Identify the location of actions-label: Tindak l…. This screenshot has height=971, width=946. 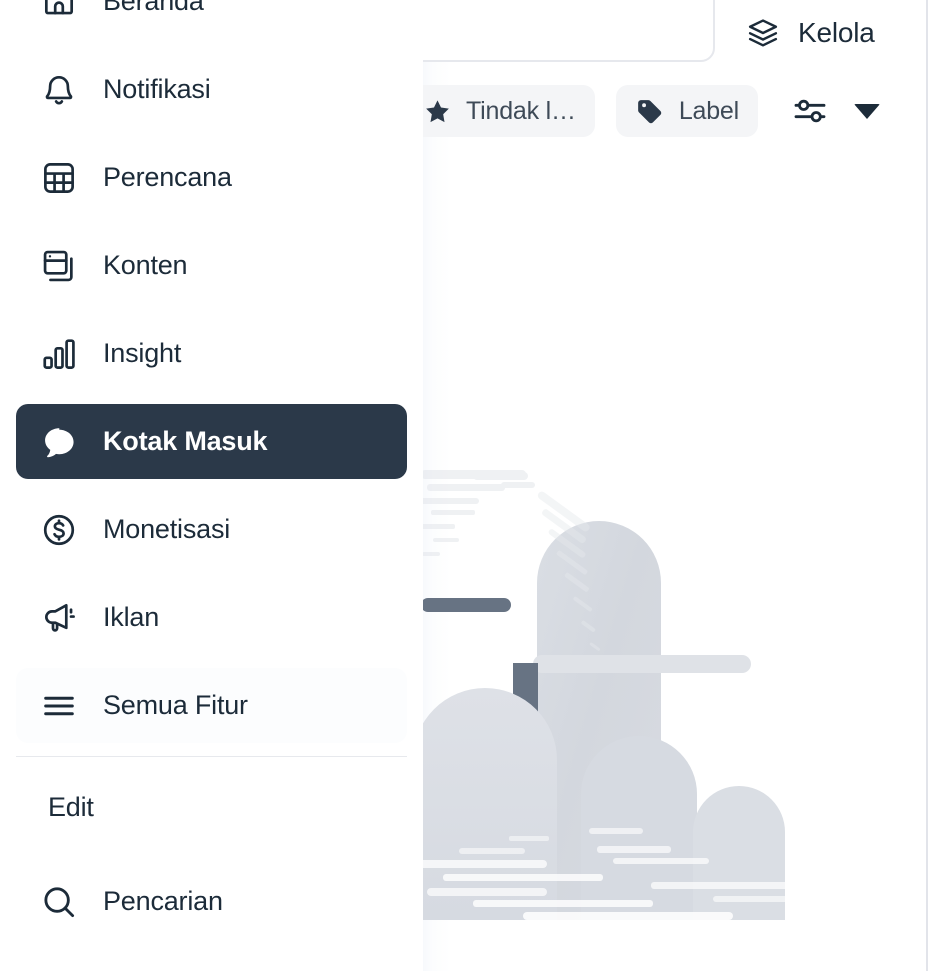
(521, 110).